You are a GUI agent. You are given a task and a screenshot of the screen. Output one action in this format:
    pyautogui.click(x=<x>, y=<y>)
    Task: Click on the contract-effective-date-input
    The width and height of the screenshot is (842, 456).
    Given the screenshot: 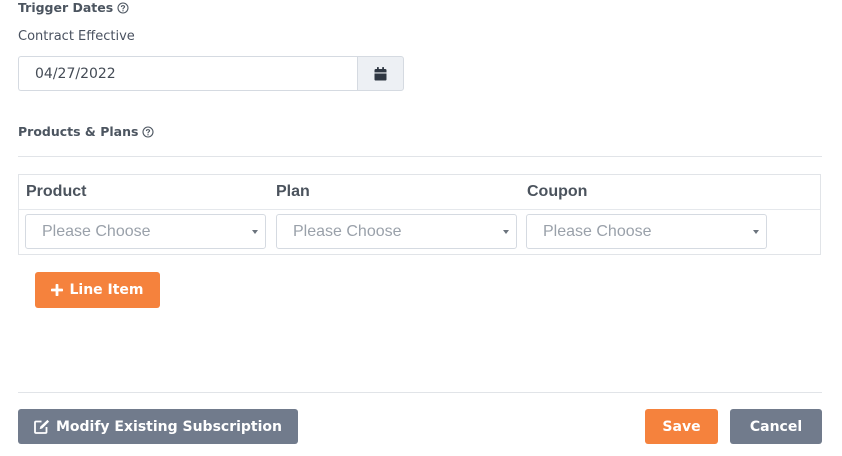 What is the action you would take?
    pyautogui.click(x=188, y=73)
    